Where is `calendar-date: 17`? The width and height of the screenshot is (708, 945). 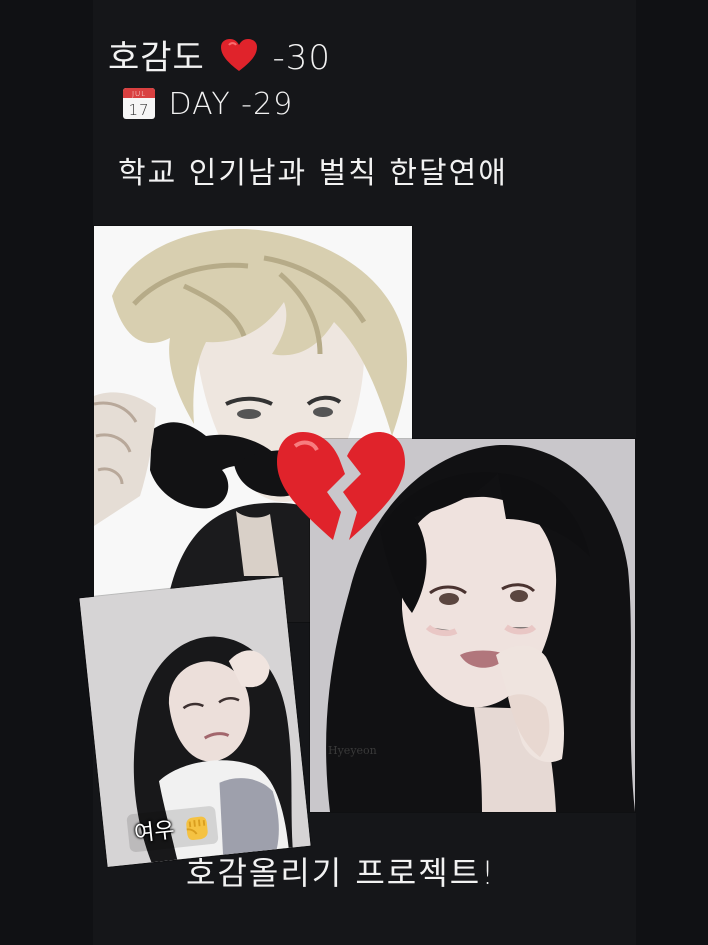 calendar-date: 17 is located at coordinates (138, 110).